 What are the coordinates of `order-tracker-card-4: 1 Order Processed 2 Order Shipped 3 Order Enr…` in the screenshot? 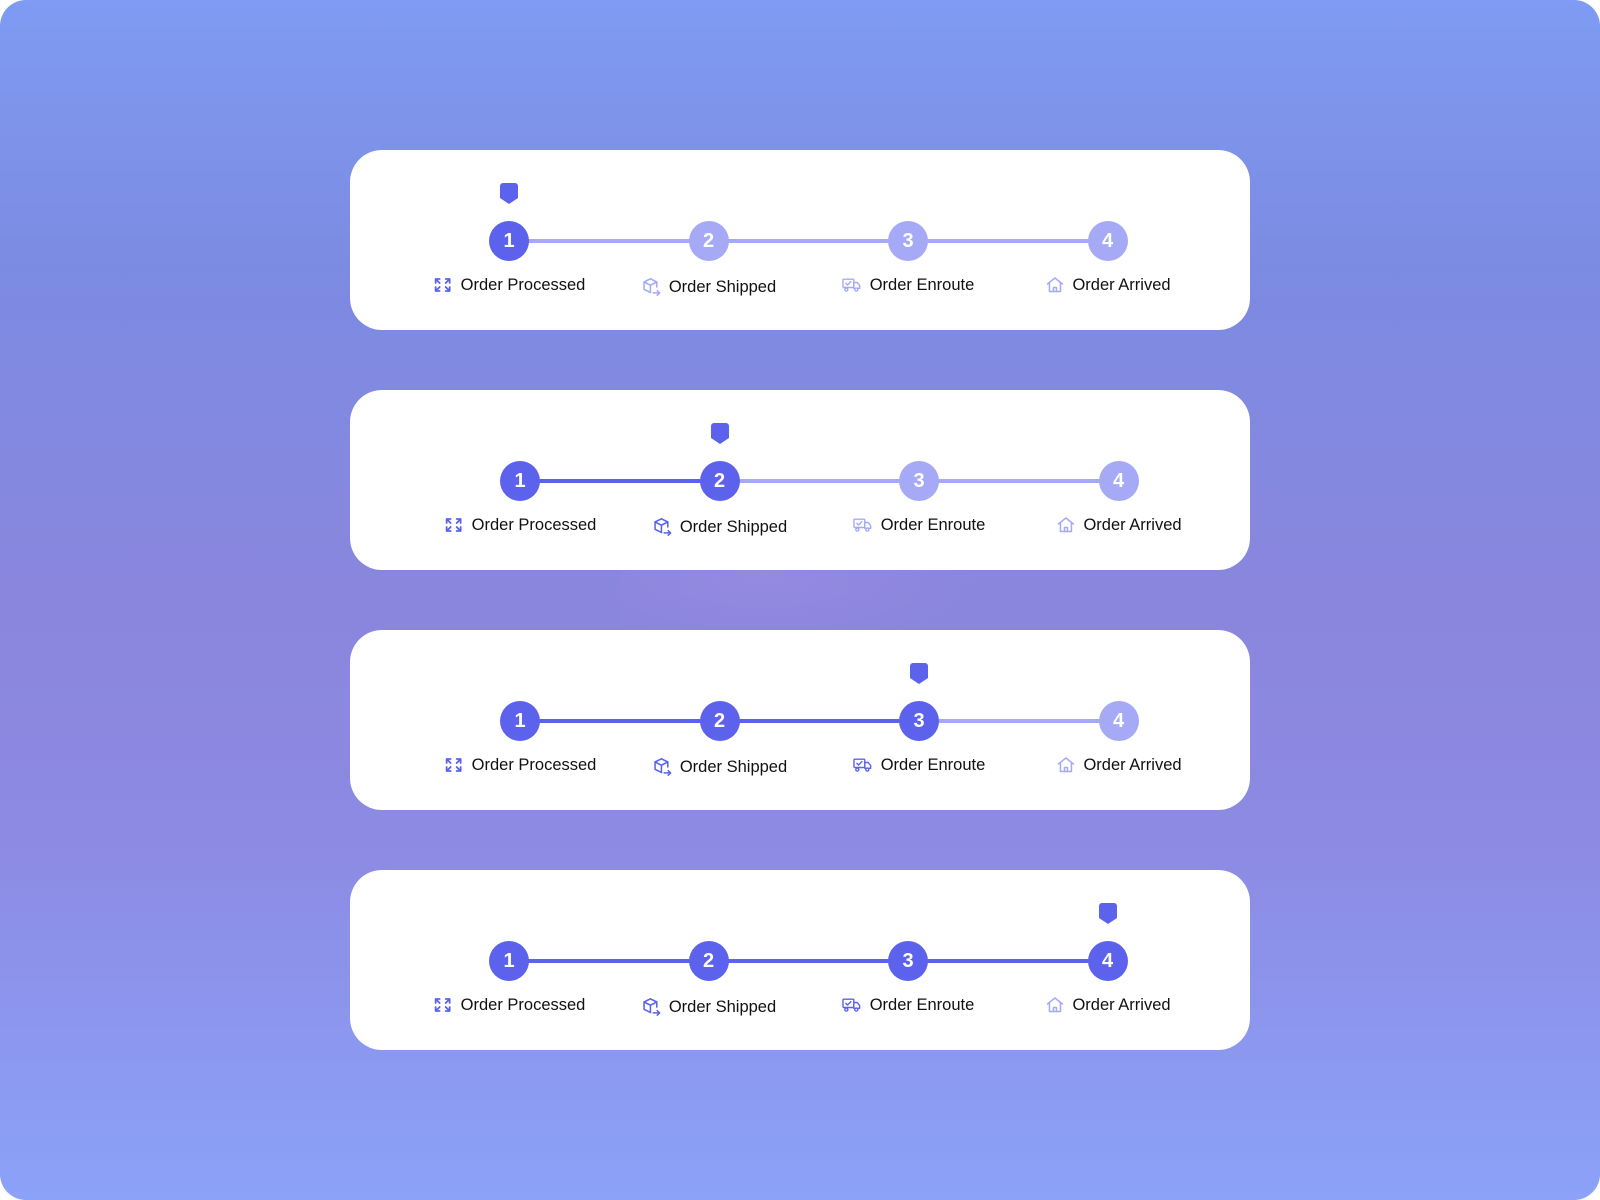 It's located at (800, 960).